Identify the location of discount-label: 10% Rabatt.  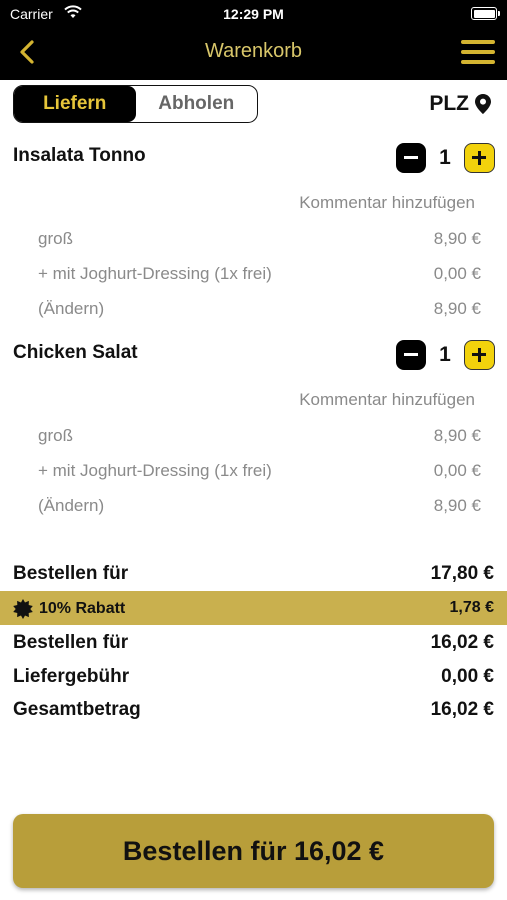
(82, 608).